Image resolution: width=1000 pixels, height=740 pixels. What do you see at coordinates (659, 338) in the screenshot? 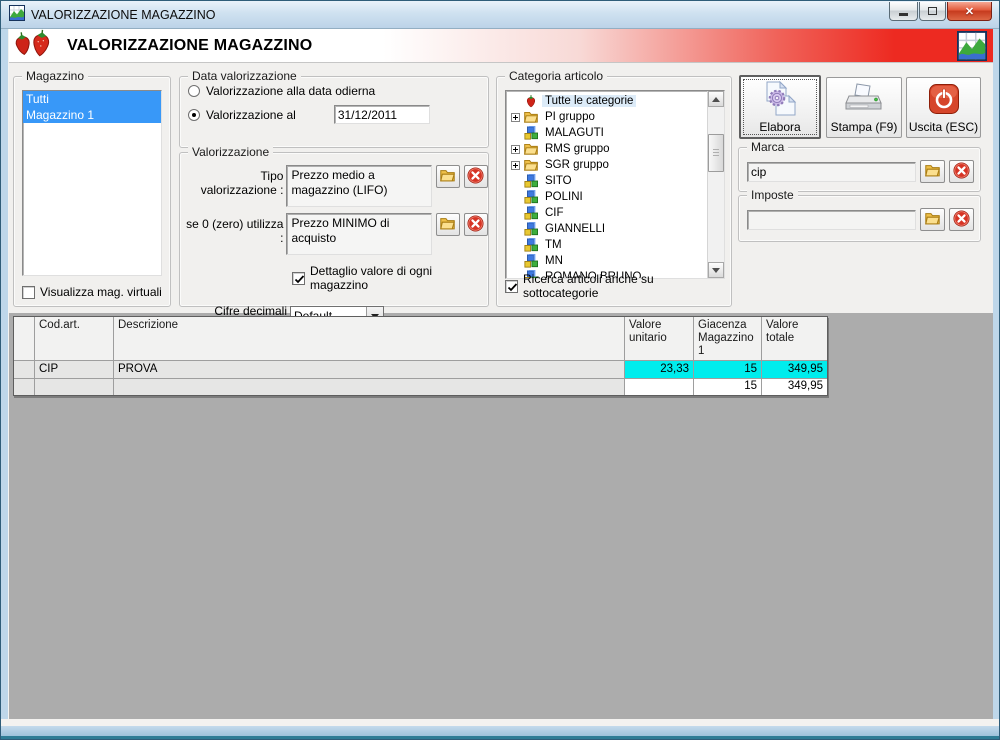
I see `header-valore-unitario: Valore unitario` at bounding box center [659, 338].